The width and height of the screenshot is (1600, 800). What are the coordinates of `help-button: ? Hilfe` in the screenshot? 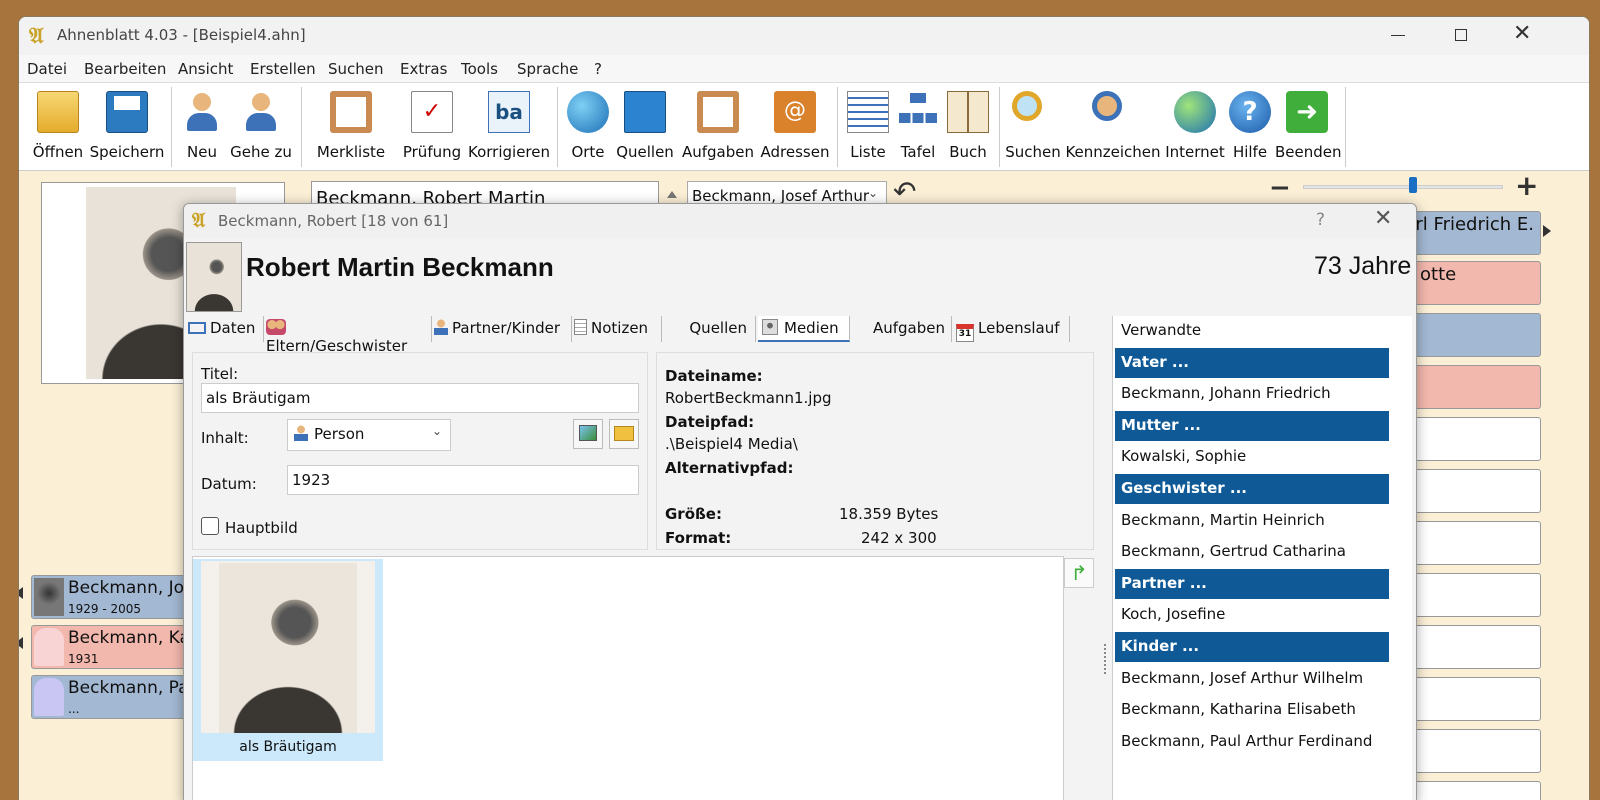 It's located at (1250, 127).